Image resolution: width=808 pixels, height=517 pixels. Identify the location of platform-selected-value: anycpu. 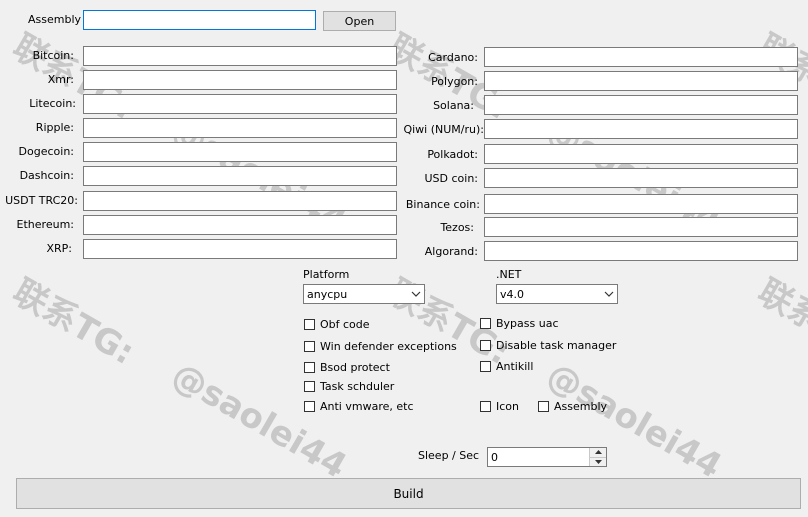
(327, 294).